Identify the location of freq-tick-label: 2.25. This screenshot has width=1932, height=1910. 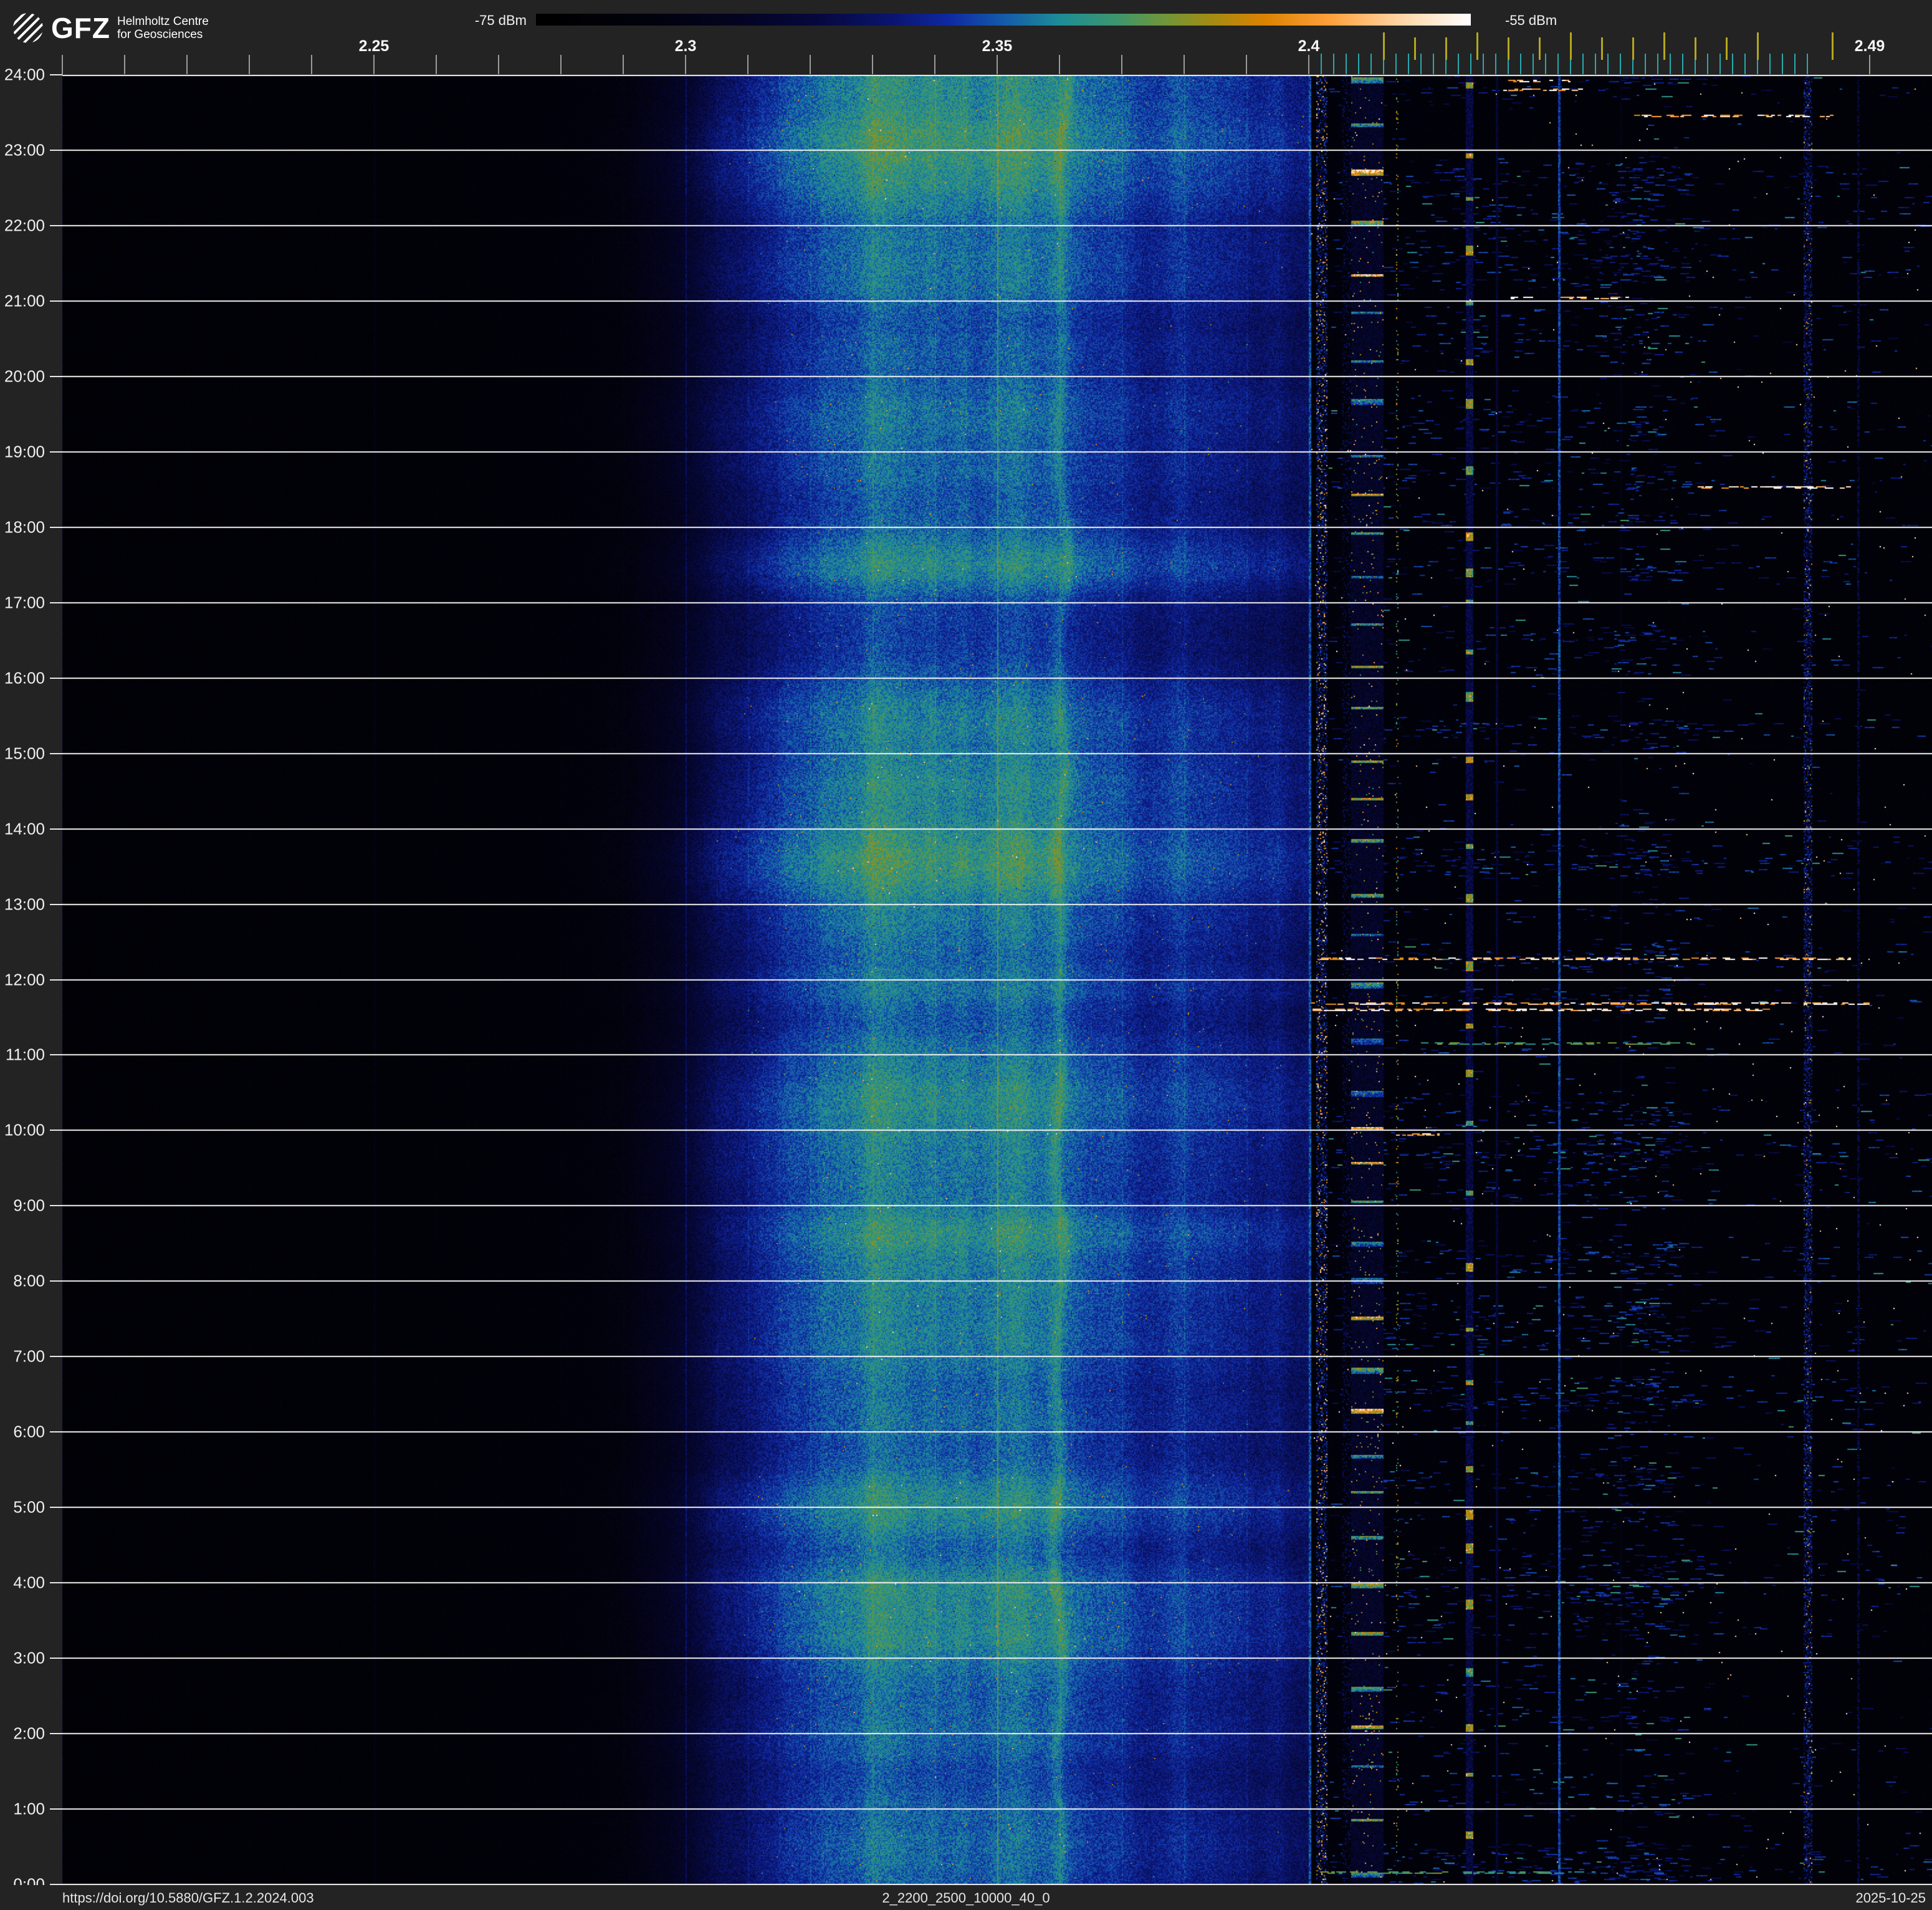
(374, 46).